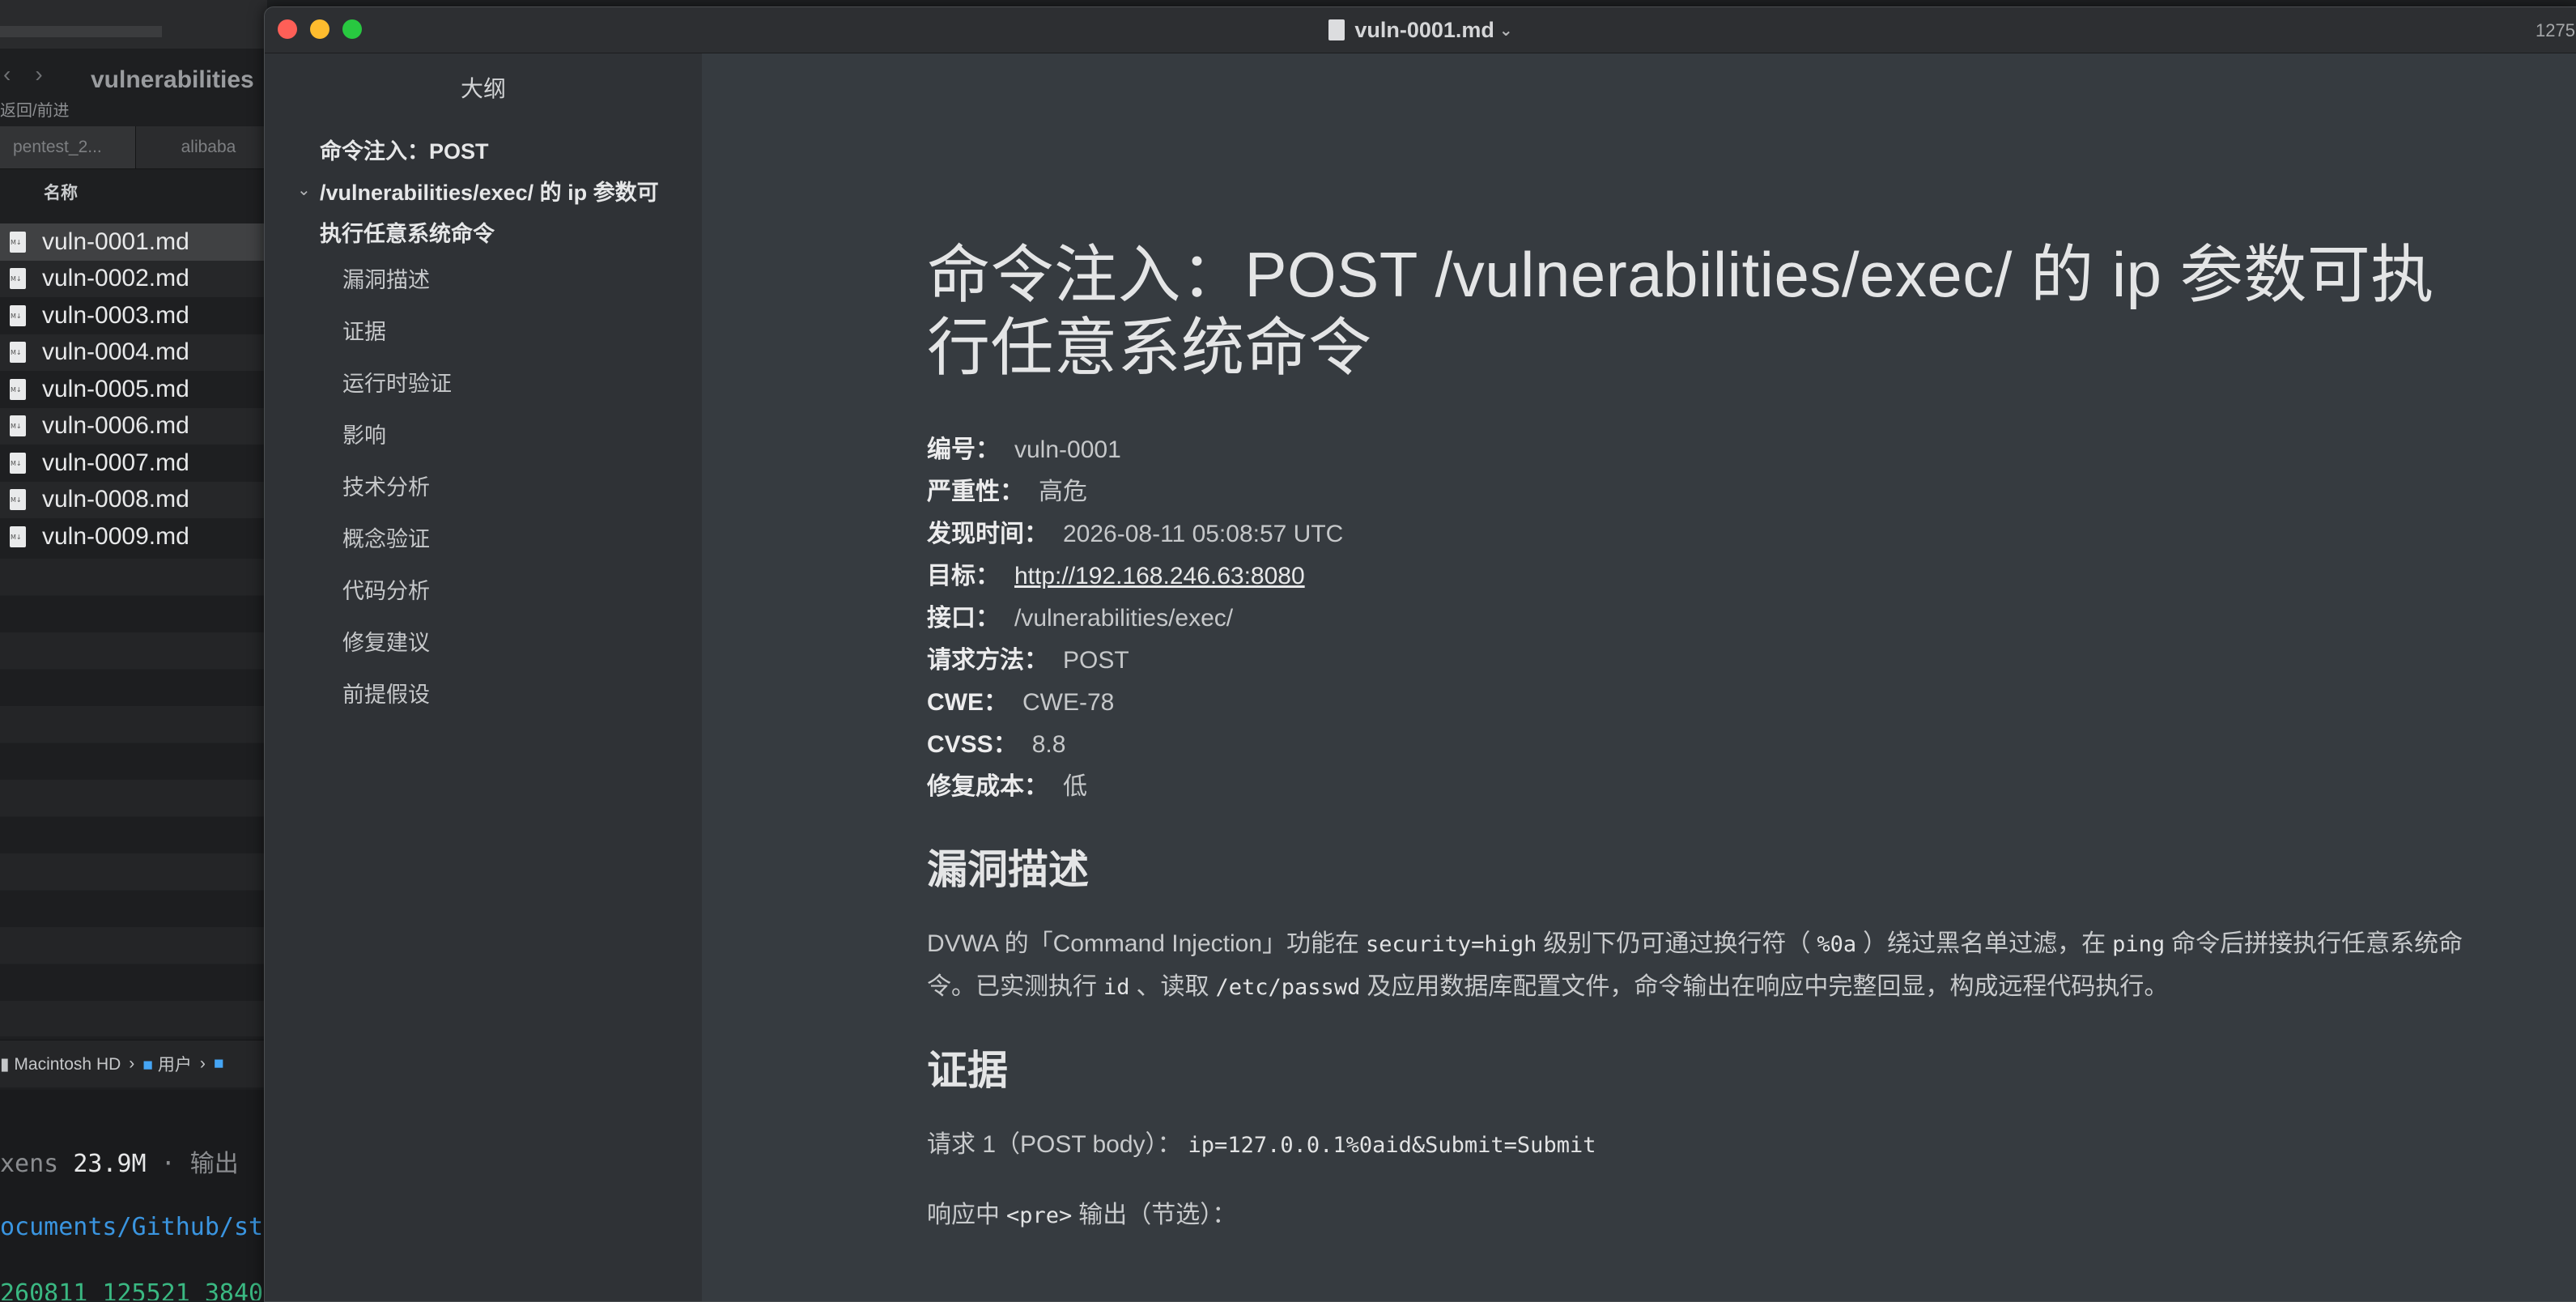 This screenshot has height=1302, width=2576. What do you see at coordinates (201, 147) in the screenshot?
I see `finder-tab-alibaba: alibaba` at bounding box center [201, 147].